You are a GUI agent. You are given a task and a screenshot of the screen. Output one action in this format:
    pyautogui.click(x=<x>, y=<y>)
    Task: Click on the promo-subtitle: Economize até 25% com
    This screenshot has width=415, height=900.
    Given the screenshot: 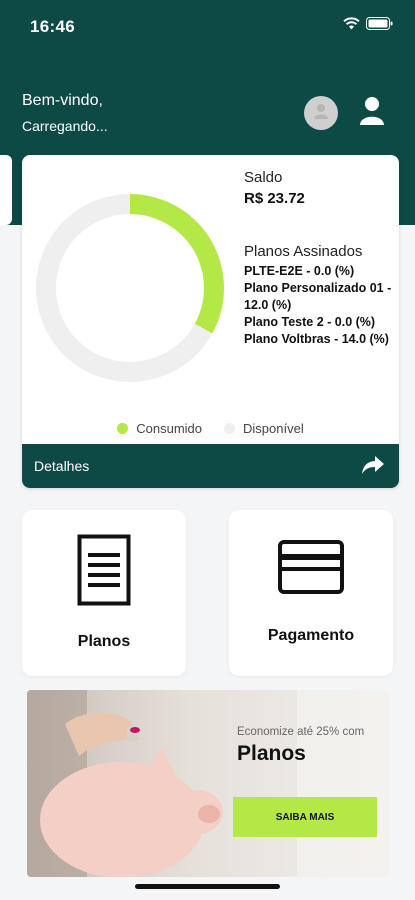 What is the action you would take?
    pyautogui.click(x=301, y=732)
    